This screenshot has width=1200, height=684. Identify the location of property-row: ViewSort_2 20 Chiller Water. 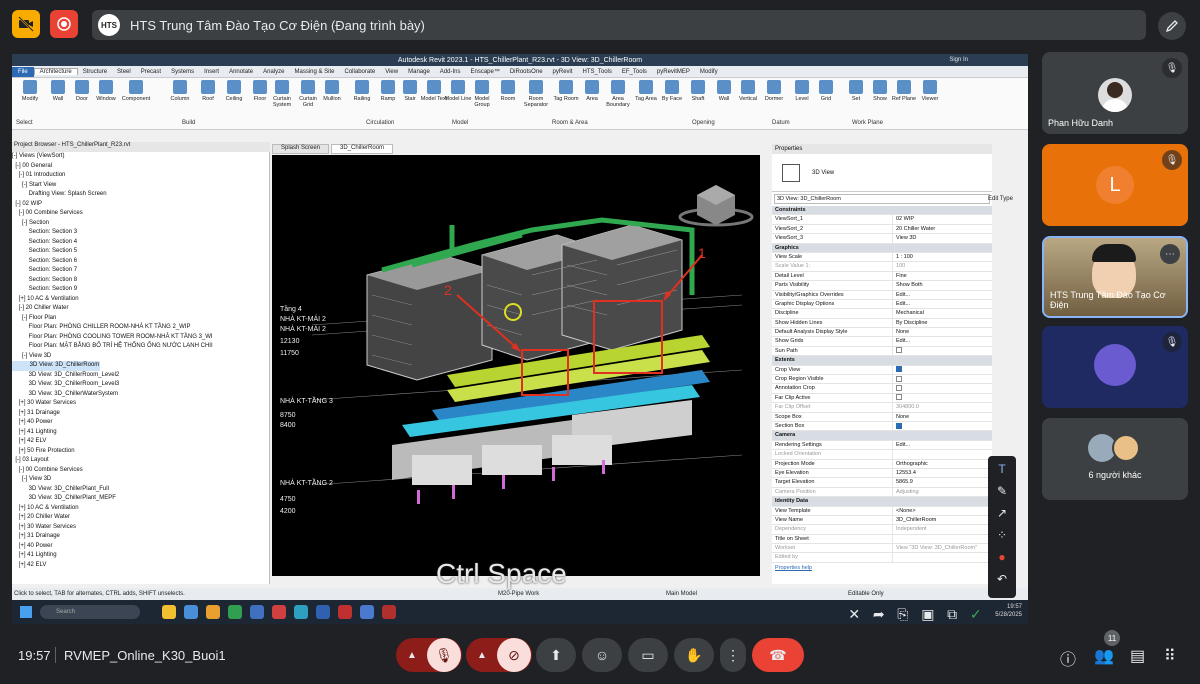
(882, 229).